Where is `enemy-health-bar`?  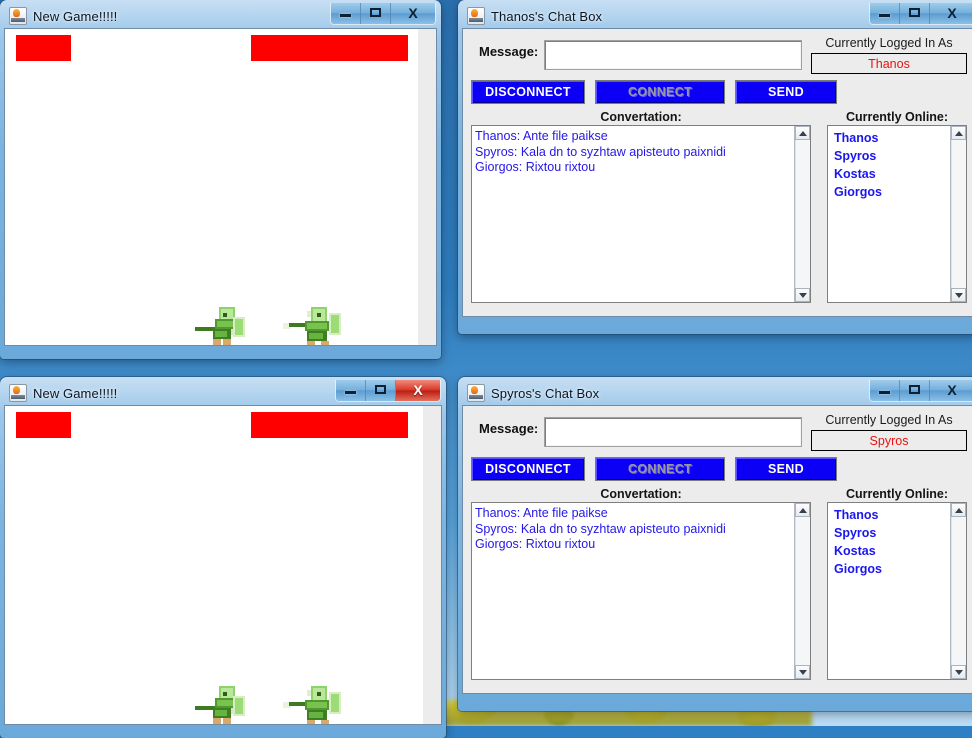
enemy-health-bar is located at coordinates (329, 425).